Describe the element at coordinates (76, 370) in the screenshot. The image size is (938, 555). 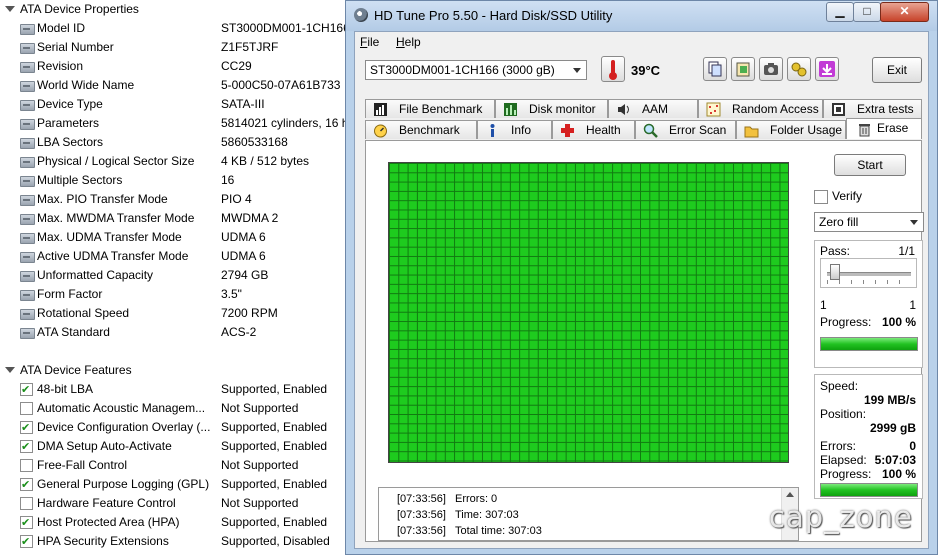
I see `section-title: ATA Device Features` at that location.